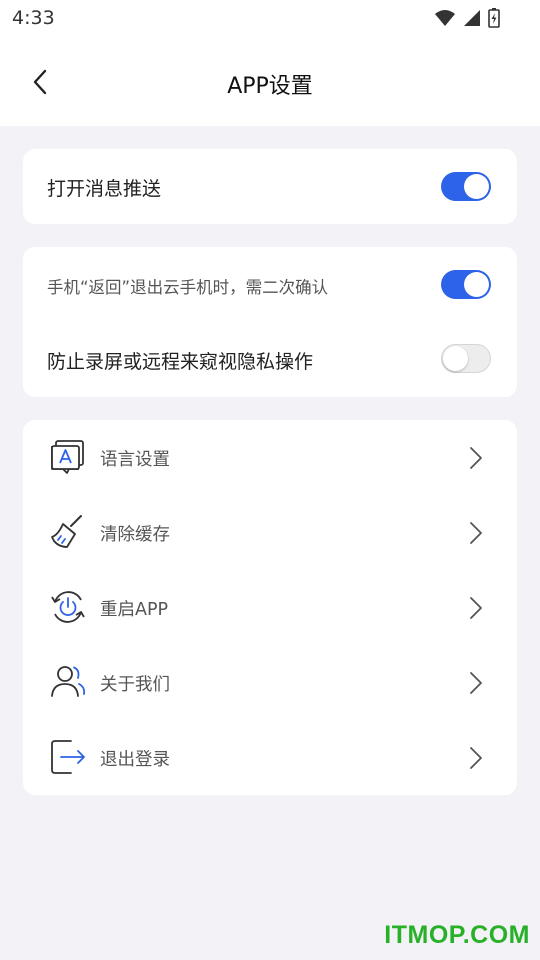 Image resolution: width=540 pixels, height=960 pixels. Describe the element at coordinates (270, 19) in the screenshot. I see `status-bar: 4:33` at that location.